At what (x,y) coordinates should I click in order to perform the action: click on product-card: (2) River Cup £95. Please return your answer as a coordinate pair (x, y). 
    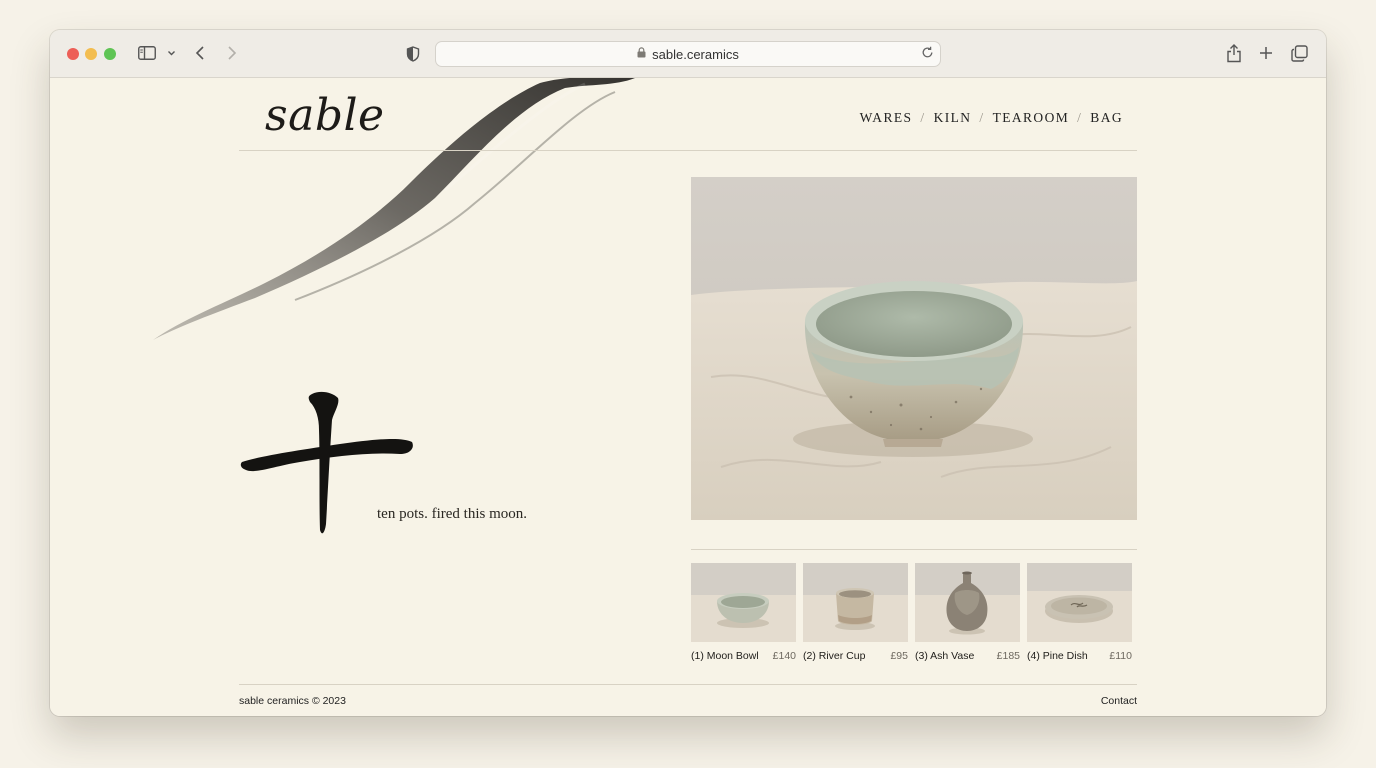
    Looking at the image, I should click on (855, 612).